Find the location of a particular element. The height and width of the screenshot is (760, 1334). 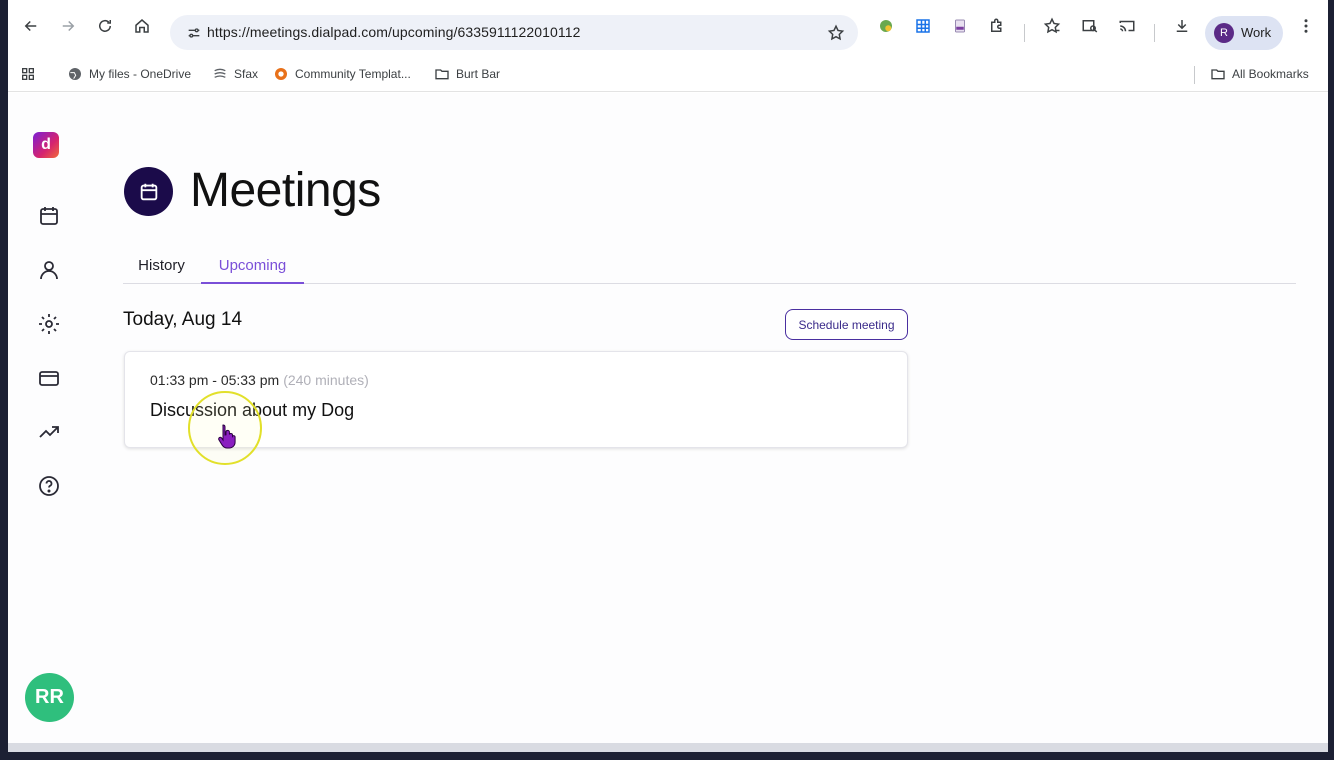

download-icon is located at coordinates (1182, 26).